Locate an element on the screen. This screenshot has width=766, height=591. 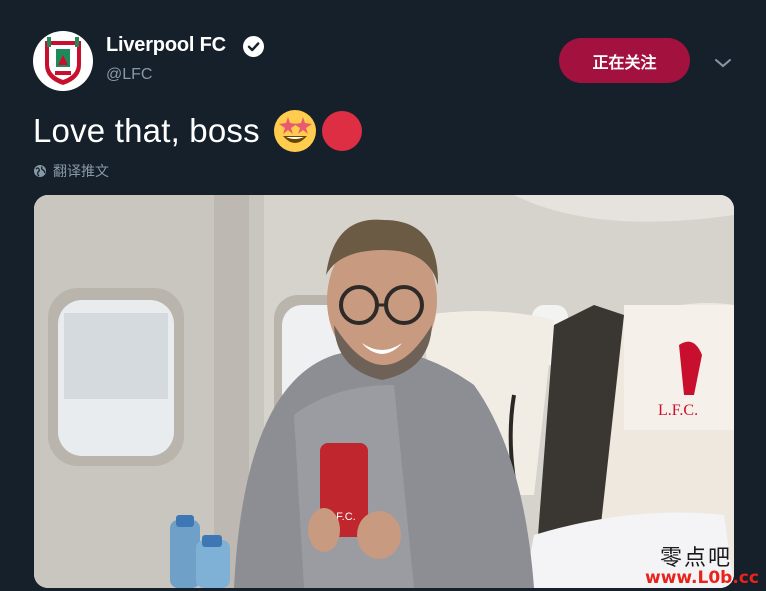
account-display-name: Liverpool FC is located at coordinates (166, 45).